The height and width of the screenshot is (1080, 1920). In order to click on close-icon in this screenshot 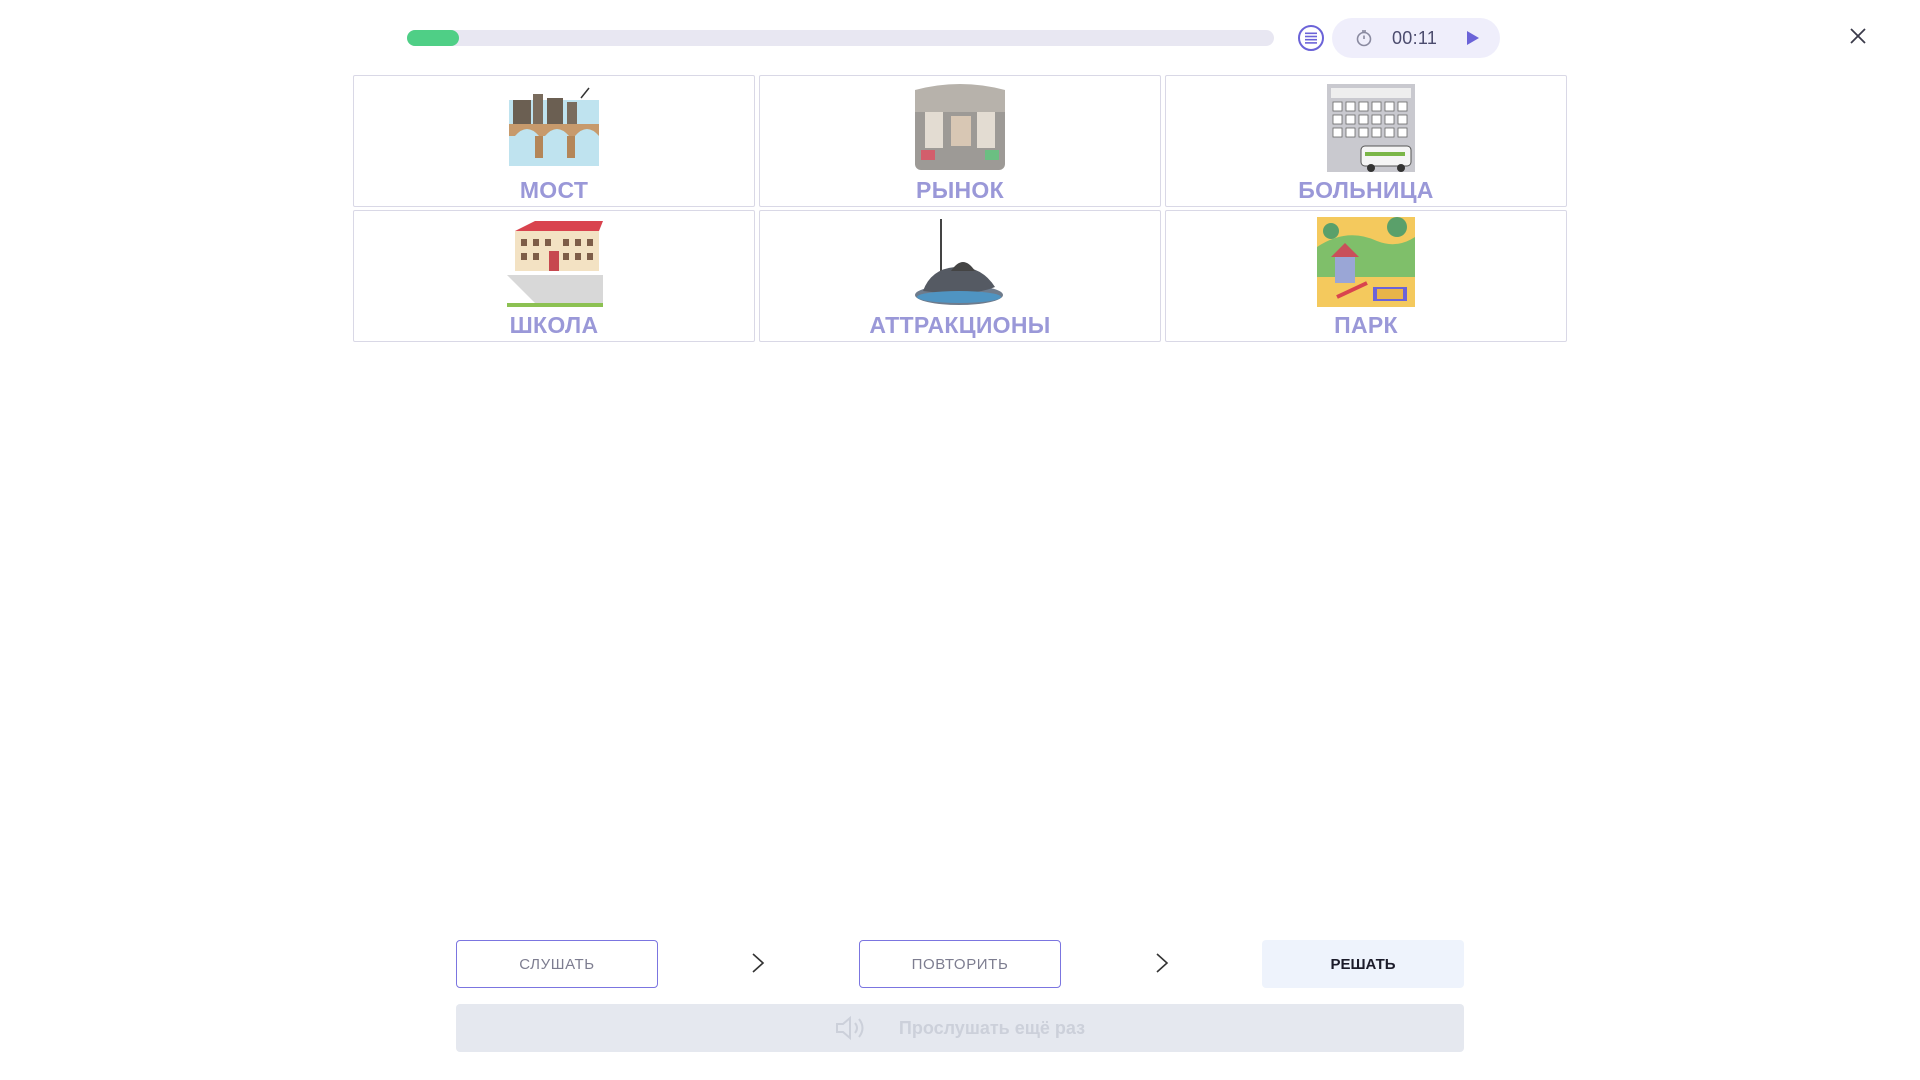, I will do `click(1858, 36)`.